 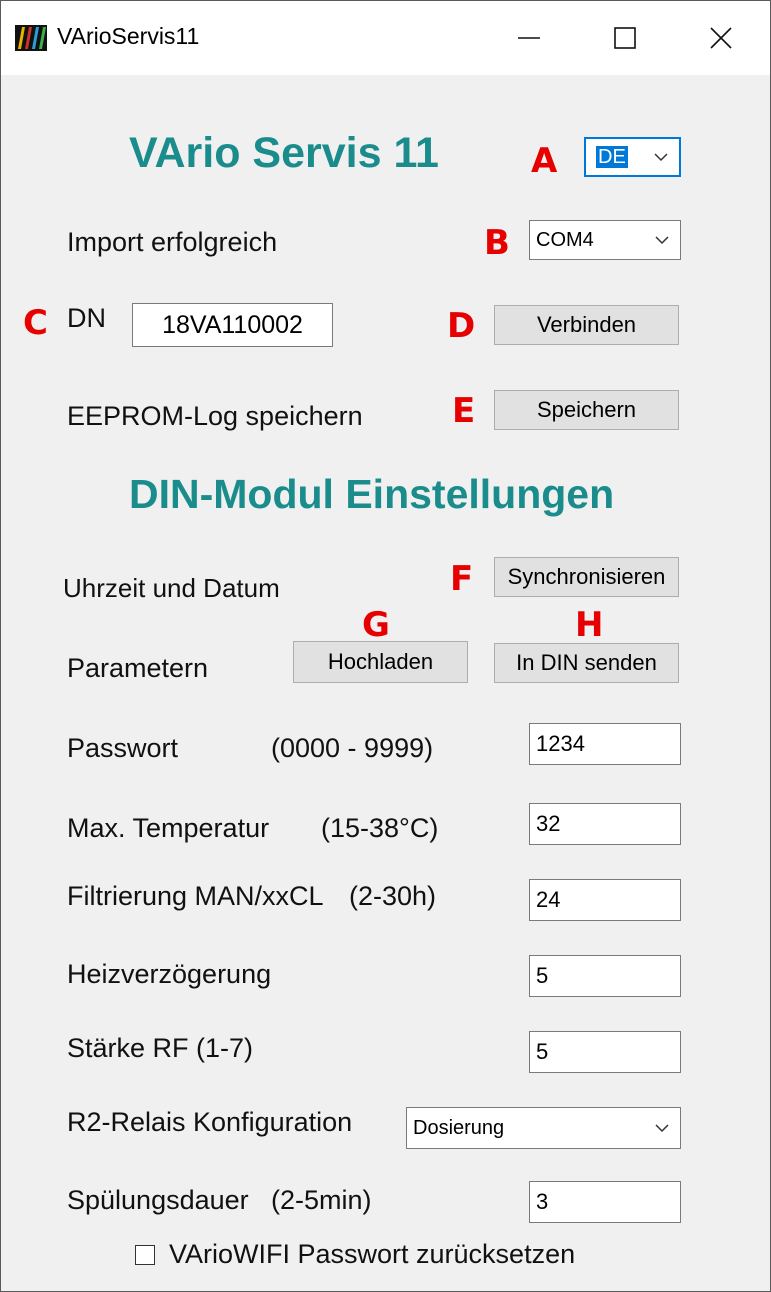 What do you see at coordinates (605, 240) in the screenshot?
I see `port-select: COM4` at bounding box center [605, 240].